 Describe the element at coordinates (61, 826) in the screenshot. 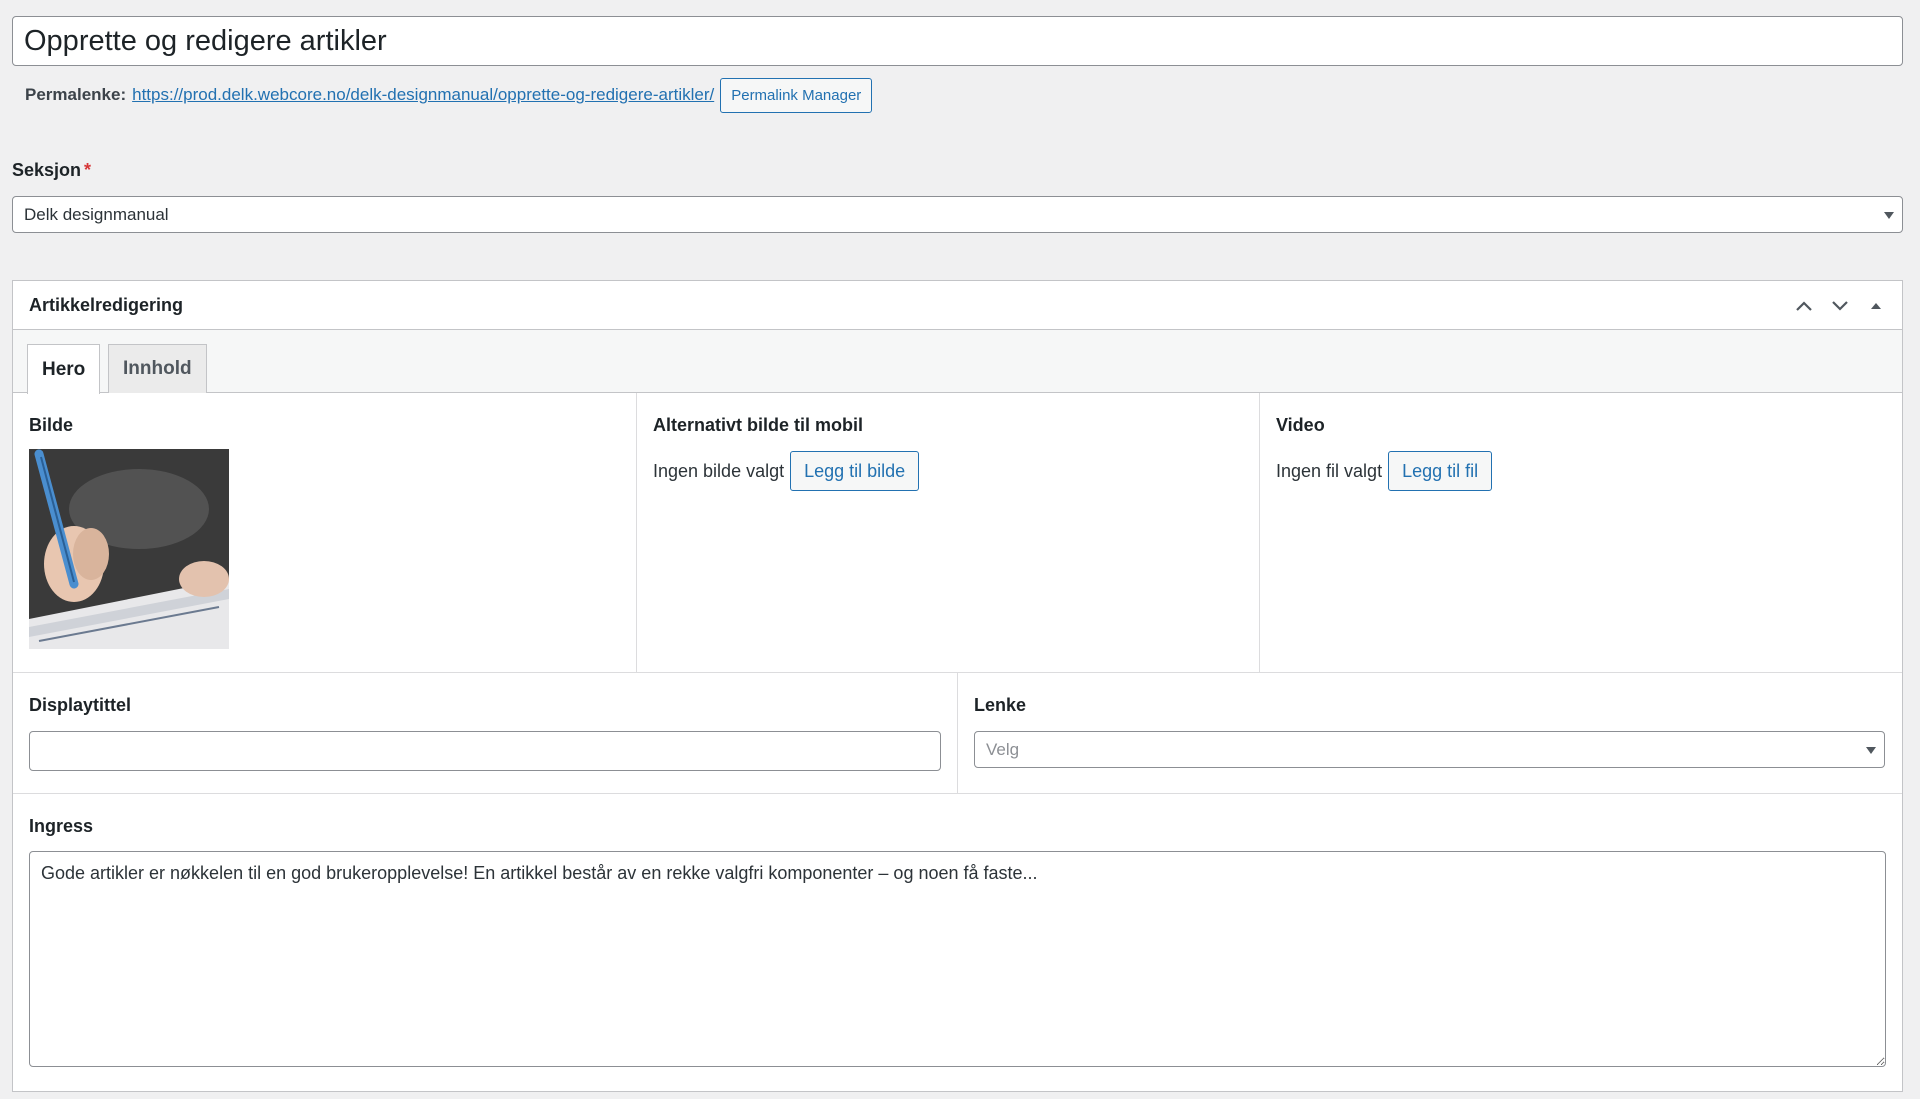

I see `lead-label: Ingress` at that location.